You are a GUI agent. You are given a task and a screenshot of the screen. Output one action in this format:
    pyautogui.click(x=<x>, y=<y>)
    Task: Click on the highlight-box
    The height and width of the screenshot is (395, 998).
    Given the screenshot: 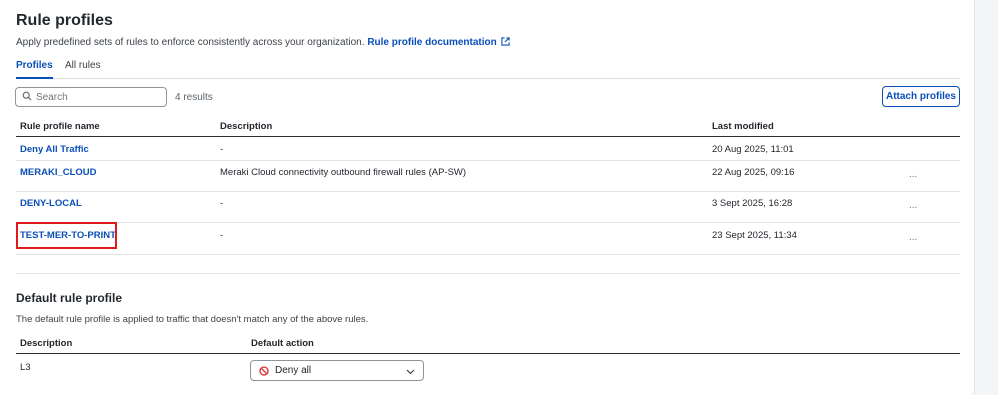 What is the action you would take?
    pyautogui.click(x=66, y=235)
    